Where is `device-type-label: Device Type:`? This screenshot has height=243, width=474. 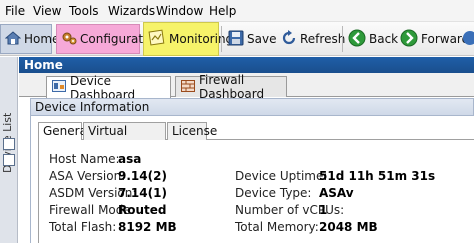
device-type-label: Device Type: is located at coordinates (273, 193).